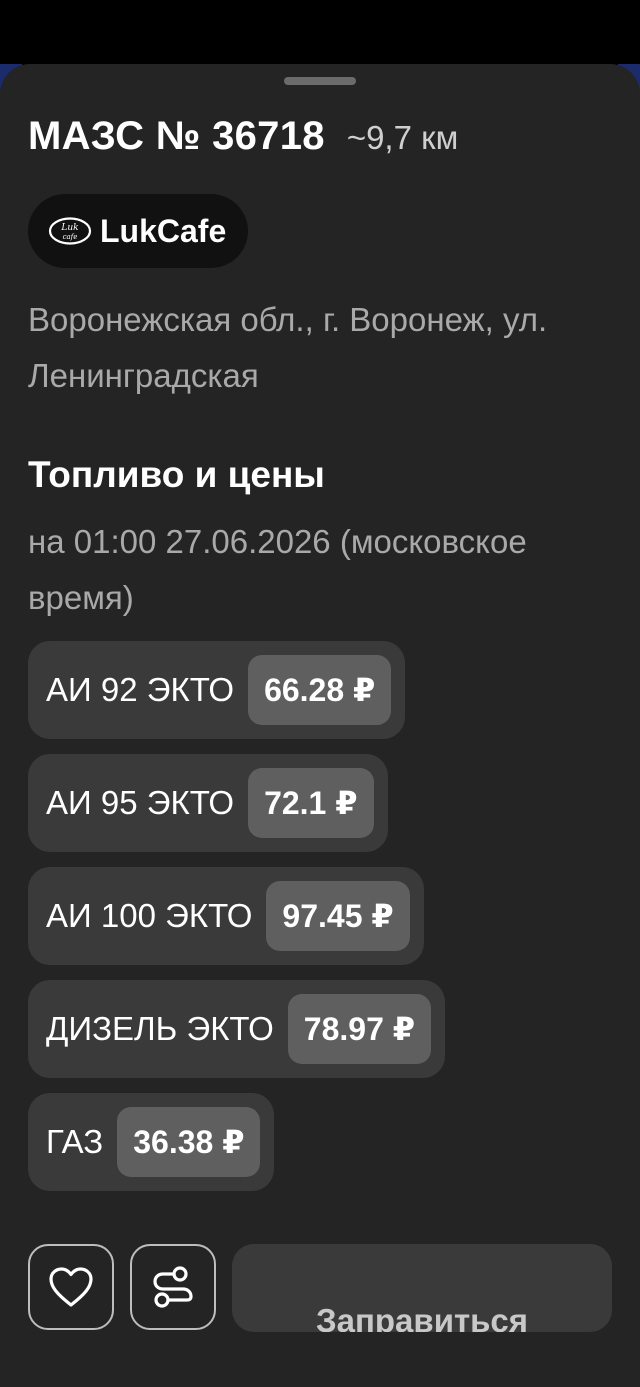  What do you see at coordinates (320, 690) in the screenshot?
I see `fuel-price: 66.28 ₽` at bounding box center [320, 690].